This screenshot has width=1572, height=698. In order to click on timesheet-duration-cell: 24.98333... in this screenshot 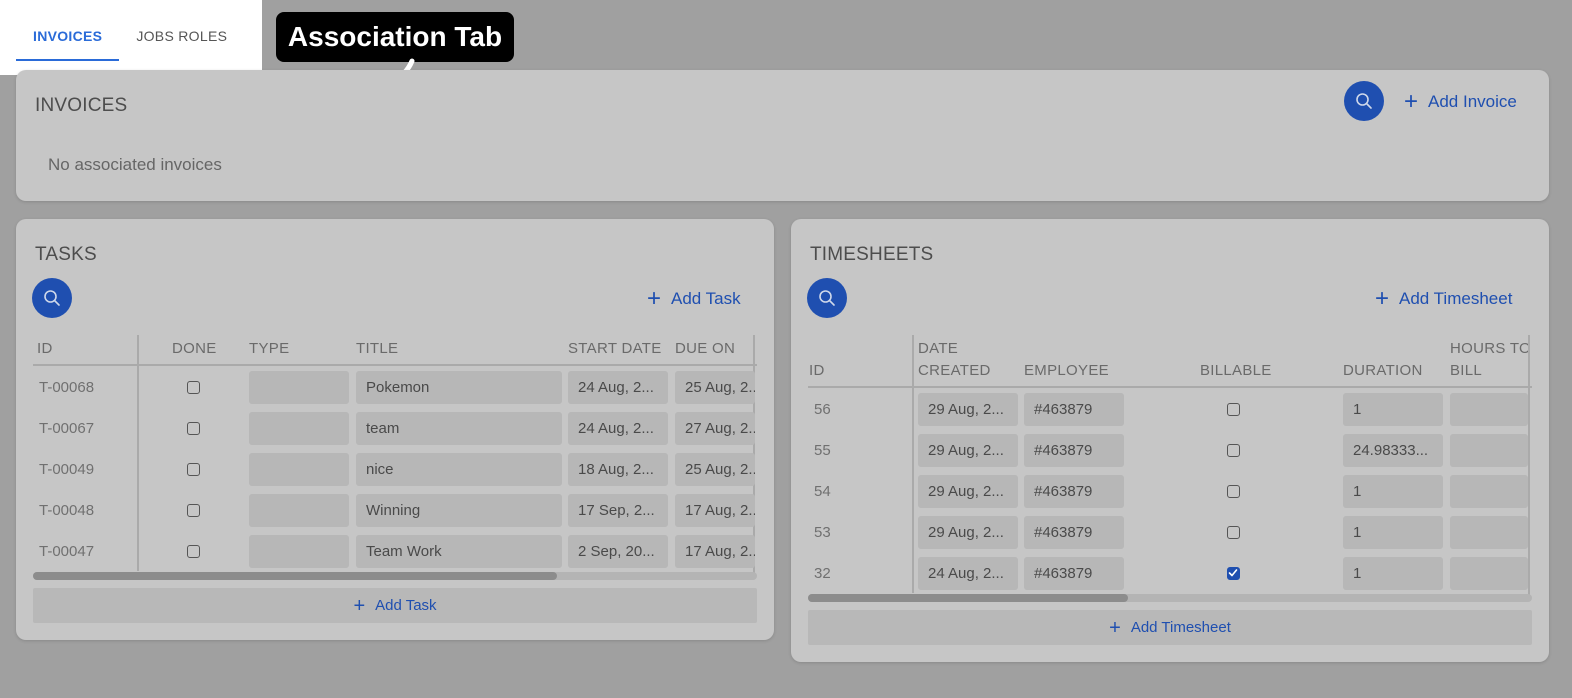, I will do `click(1393, 450)`.